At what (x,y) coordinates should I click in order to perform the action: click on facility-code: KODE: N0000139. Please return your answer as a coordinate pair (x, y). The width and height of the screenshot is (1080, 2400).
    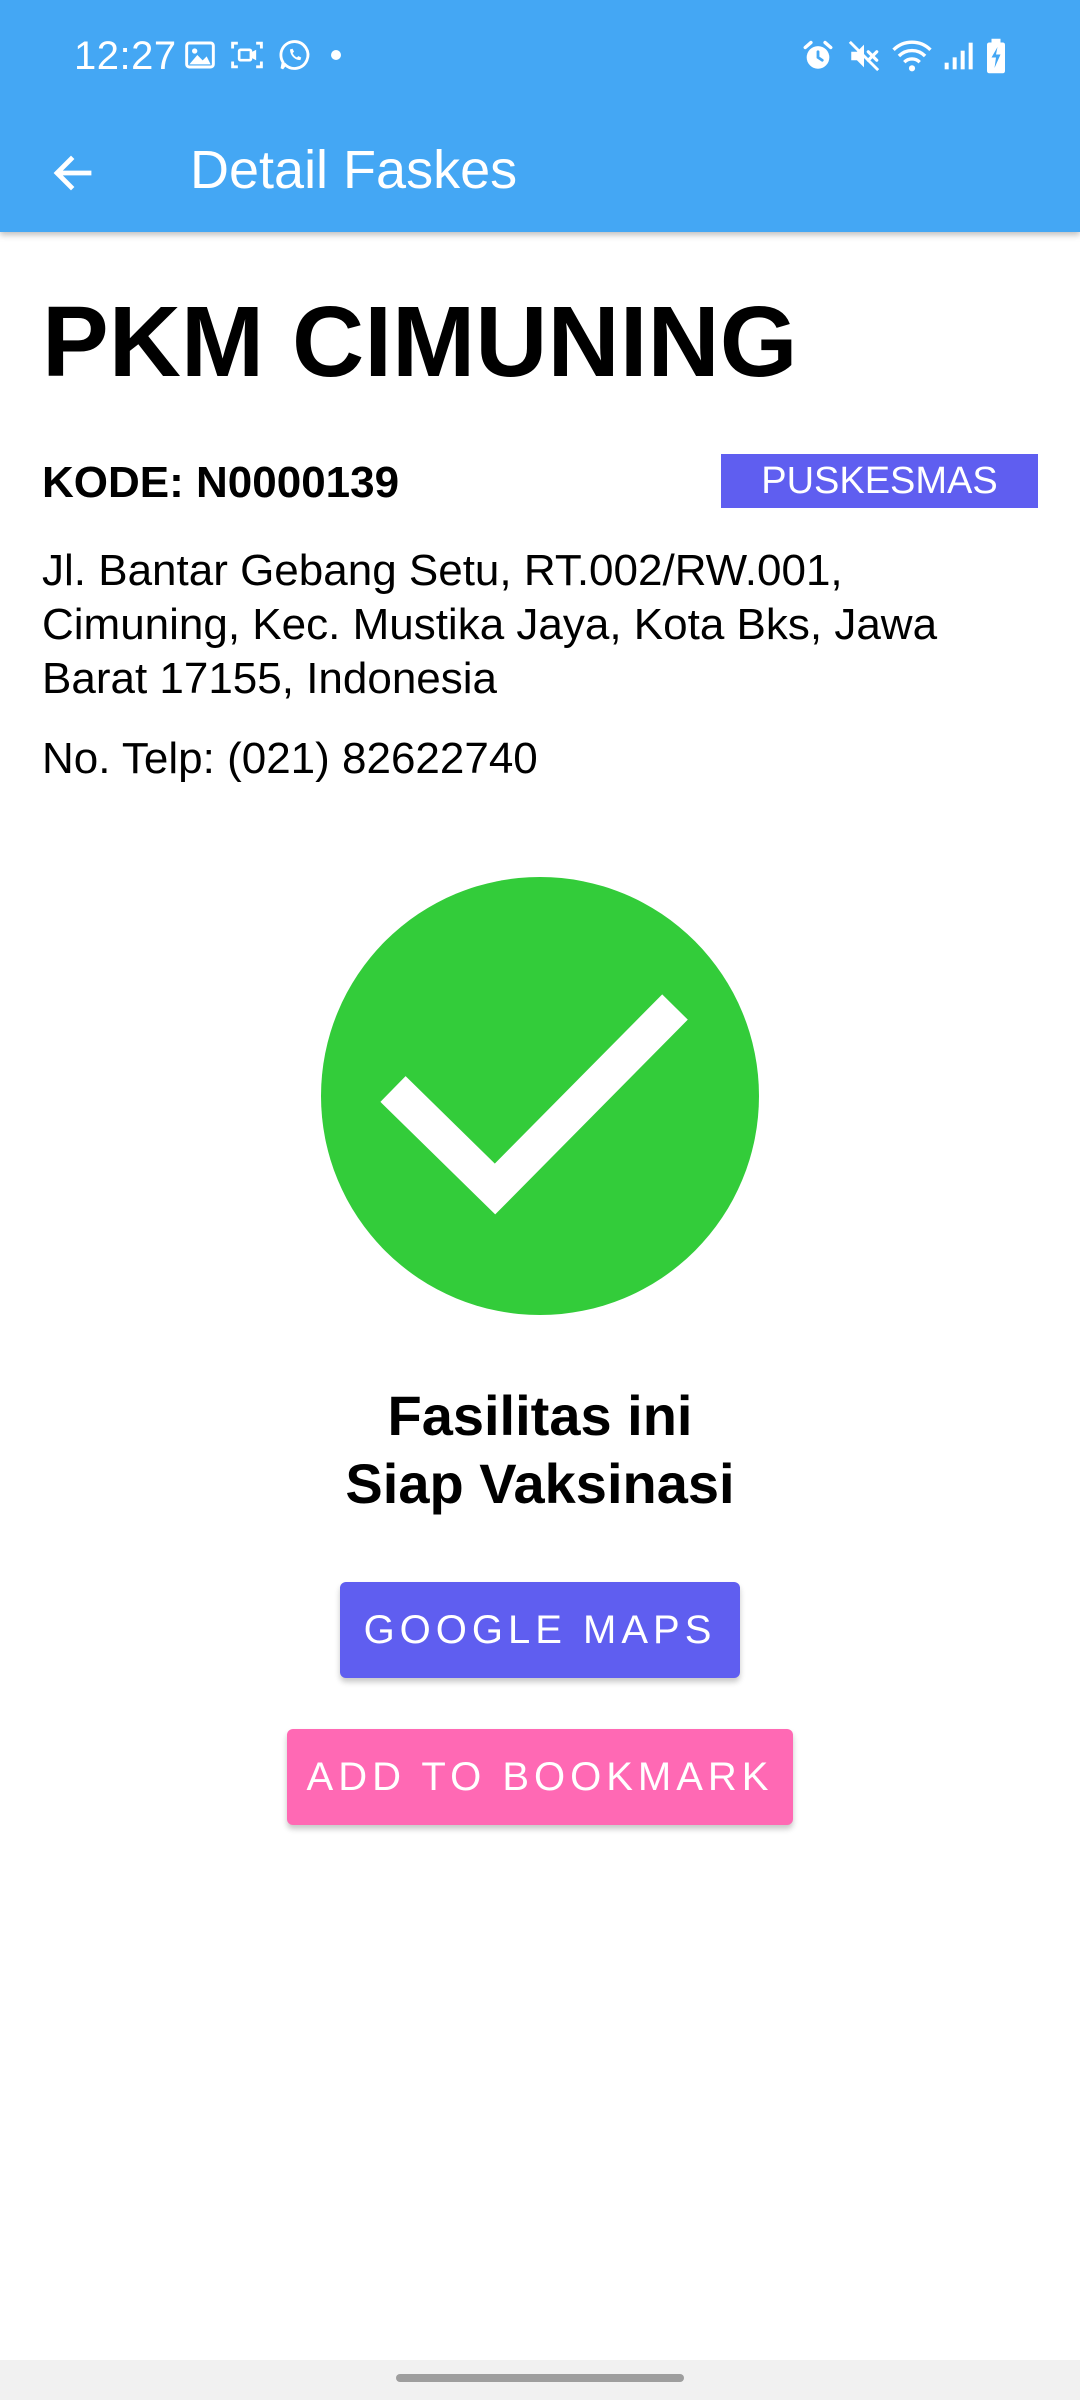
    Looking at the image, I should click on (221, 482).